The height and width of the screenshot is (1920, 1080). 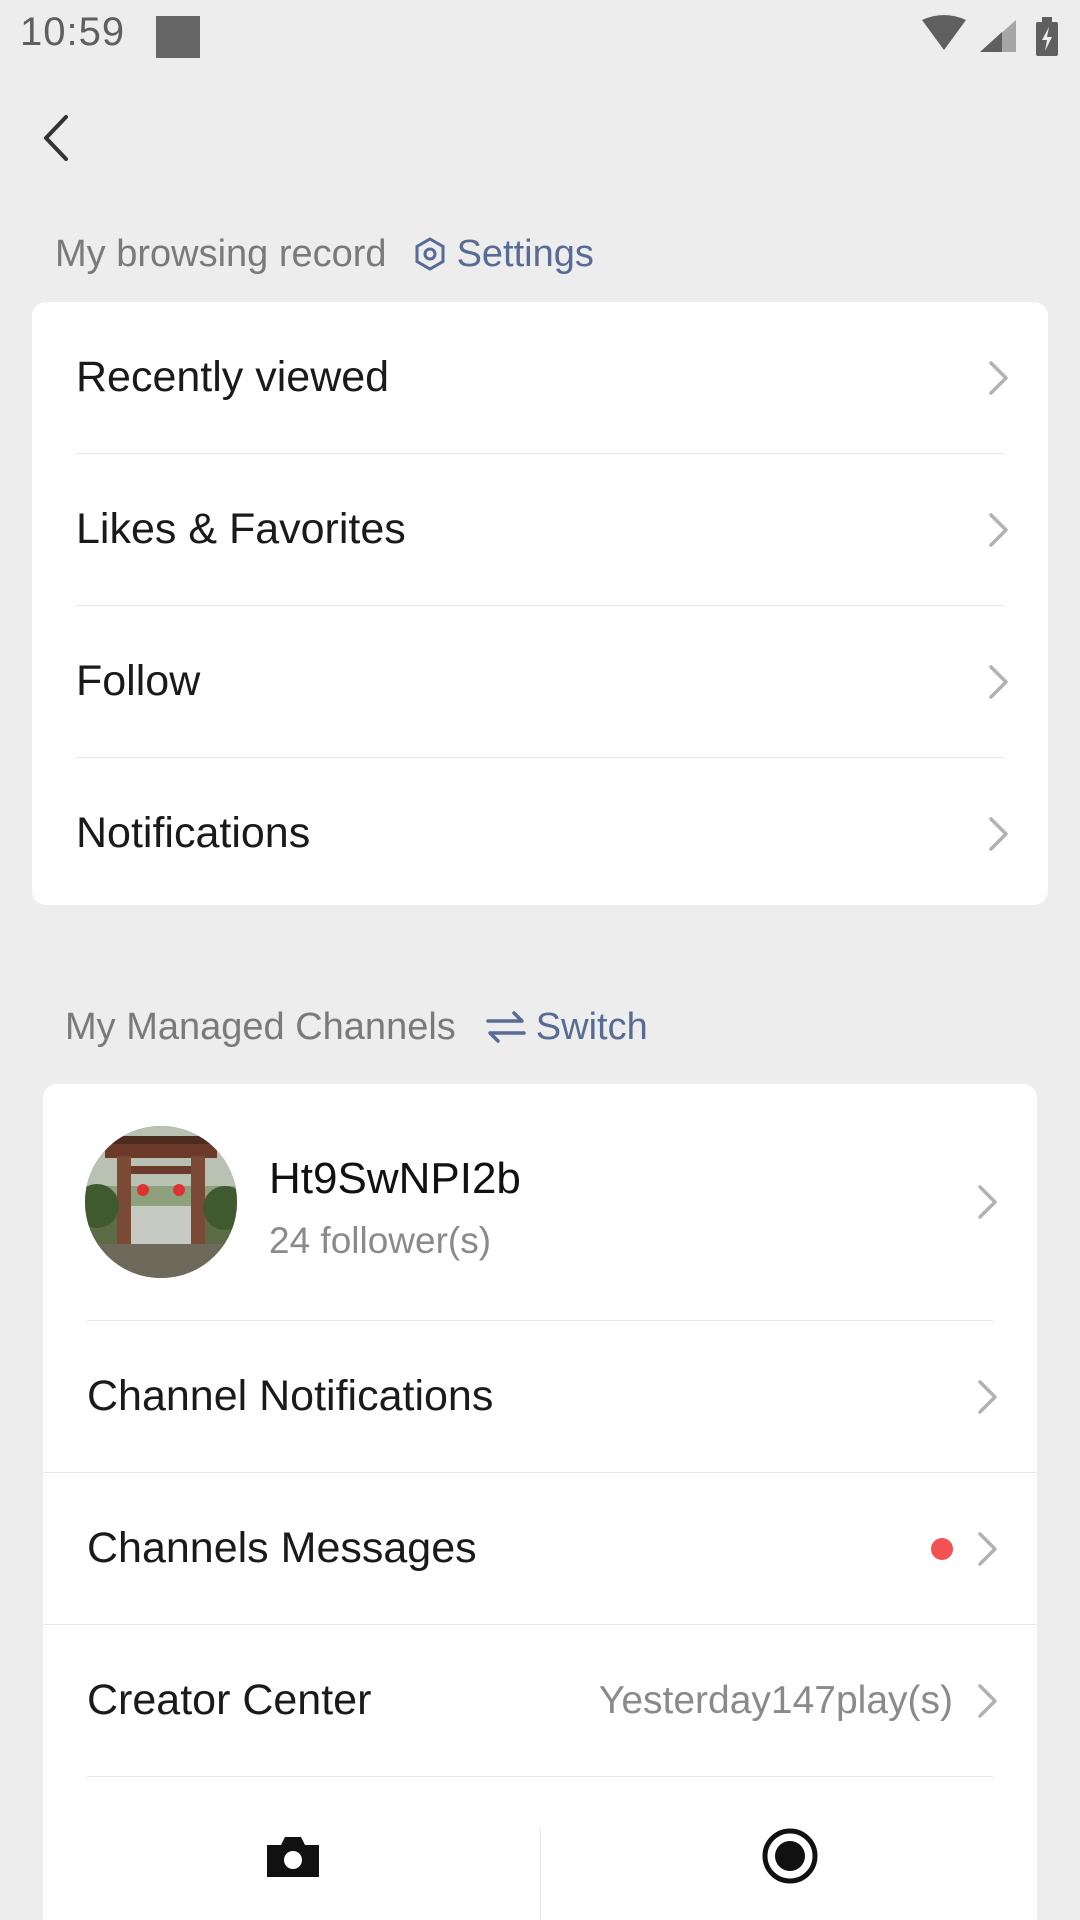 What do you see at coordinates (540, 831) in the screenshot?
I see `row-notifications: Notifications` at bounding box center [540, 831].